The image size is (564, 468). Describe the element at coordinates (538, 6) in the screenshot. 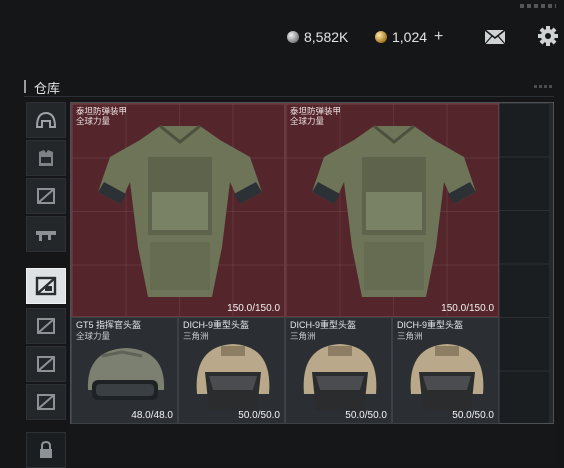

I see `window-dots` at that location.